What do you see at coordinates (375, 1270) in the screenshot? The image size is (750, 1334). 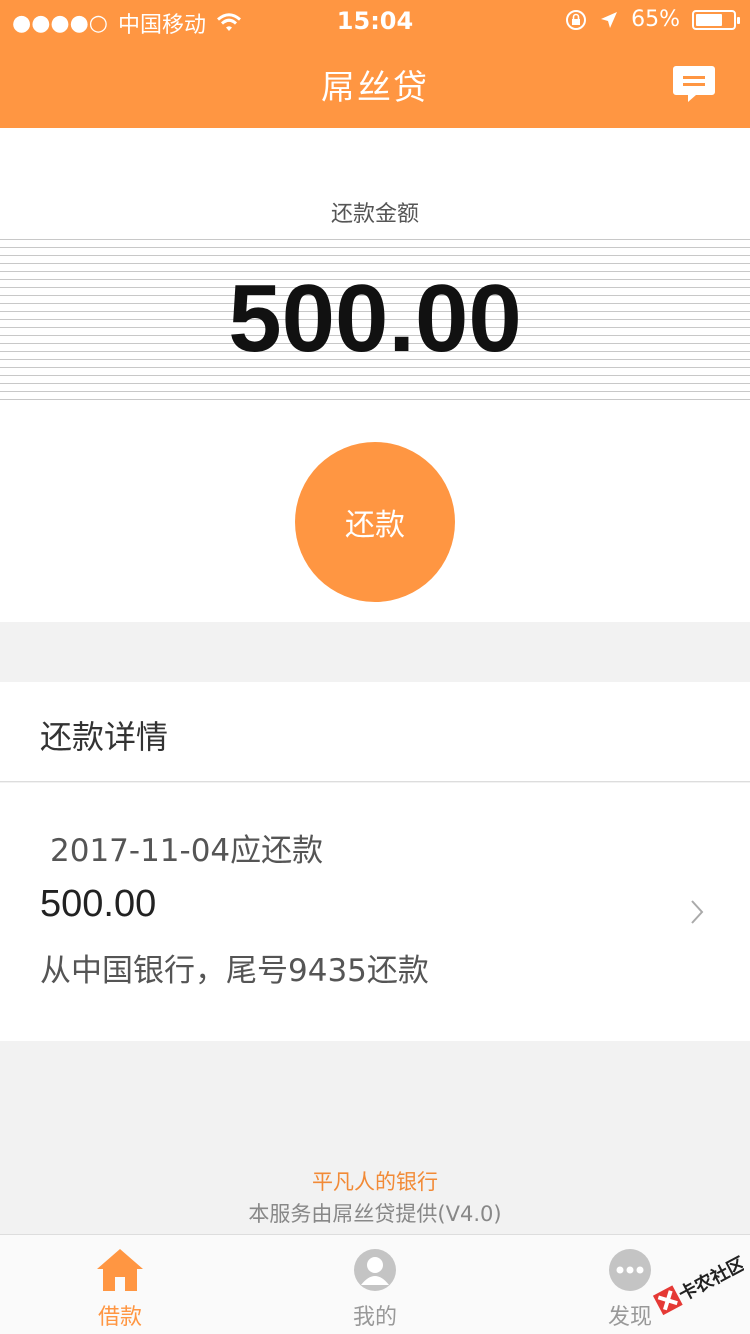 I see `user-icon` at bounding box center [375, 1270].